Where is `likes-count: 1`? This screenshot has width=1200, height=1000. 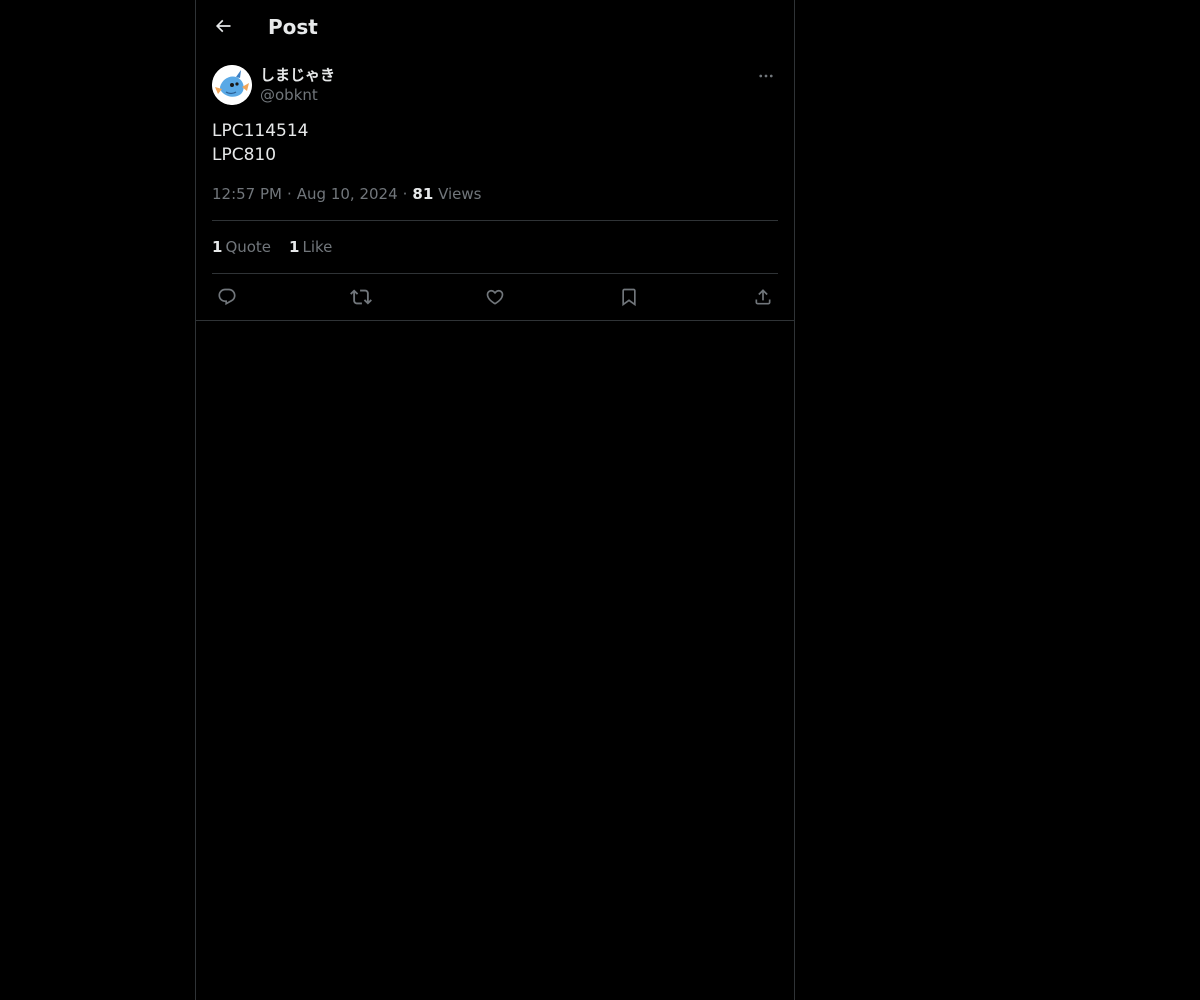 likes-count: 1 is located at coordinates (294, 247).